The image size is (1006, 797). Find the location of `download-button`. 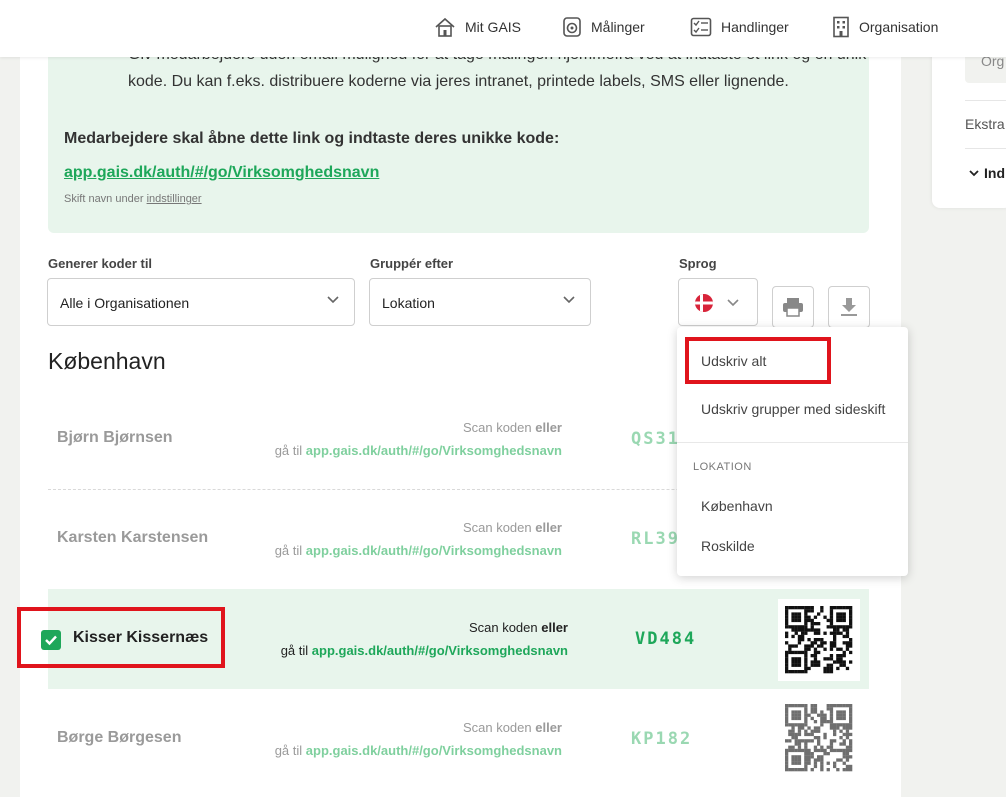

download-button is located at coordinates (849, 307).